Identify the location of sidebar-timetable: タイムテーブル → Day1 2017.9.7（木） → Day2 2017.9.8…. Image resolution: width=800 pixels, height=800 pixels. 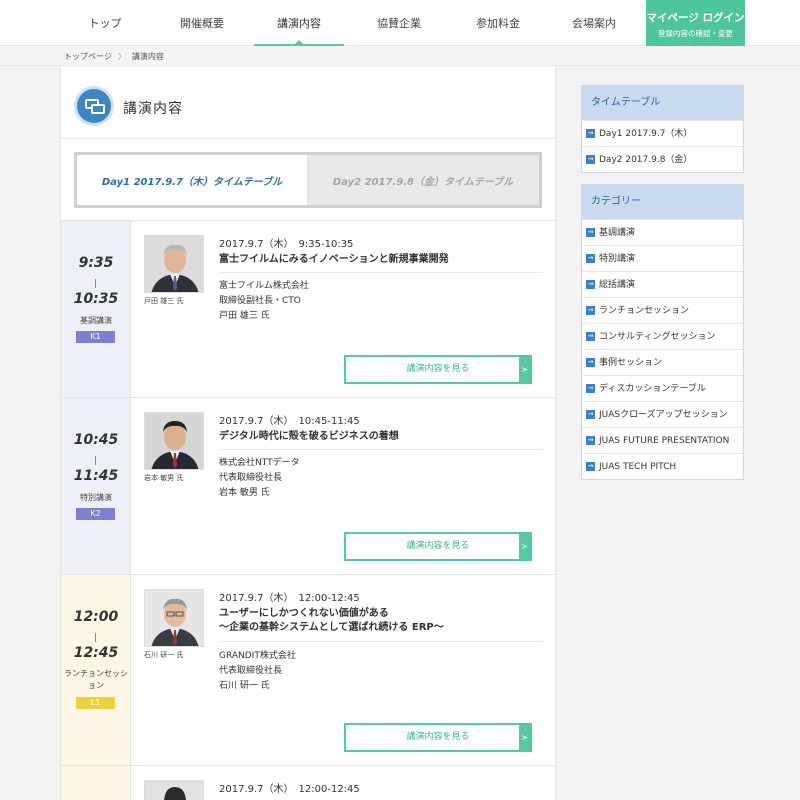
(662, 129).